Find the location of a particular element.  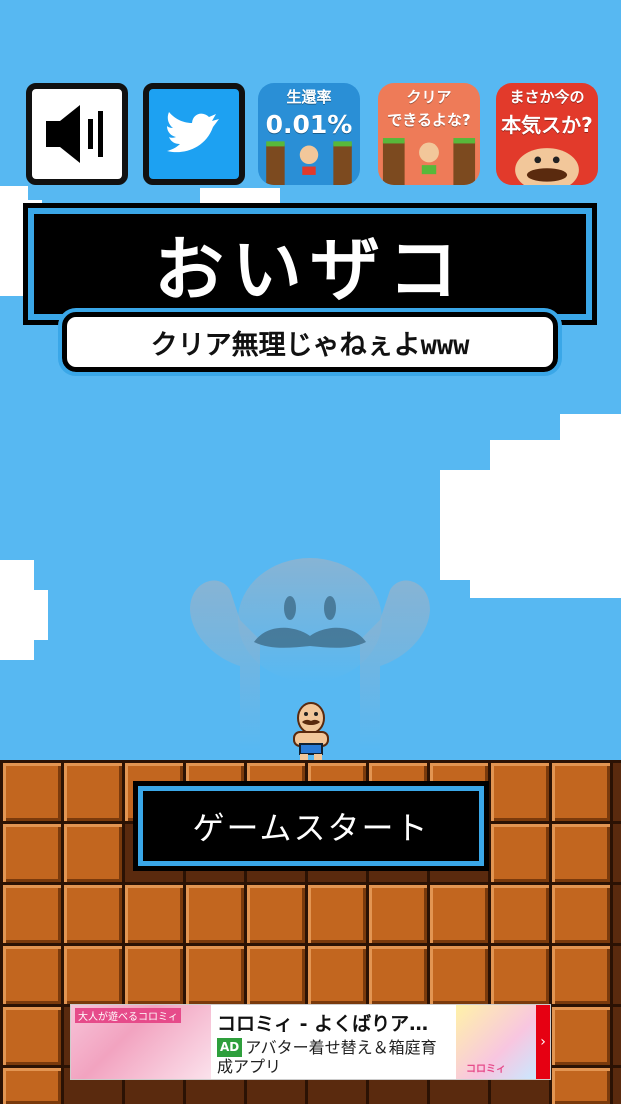

twitter-share-button is located at coordinates (194, 134).